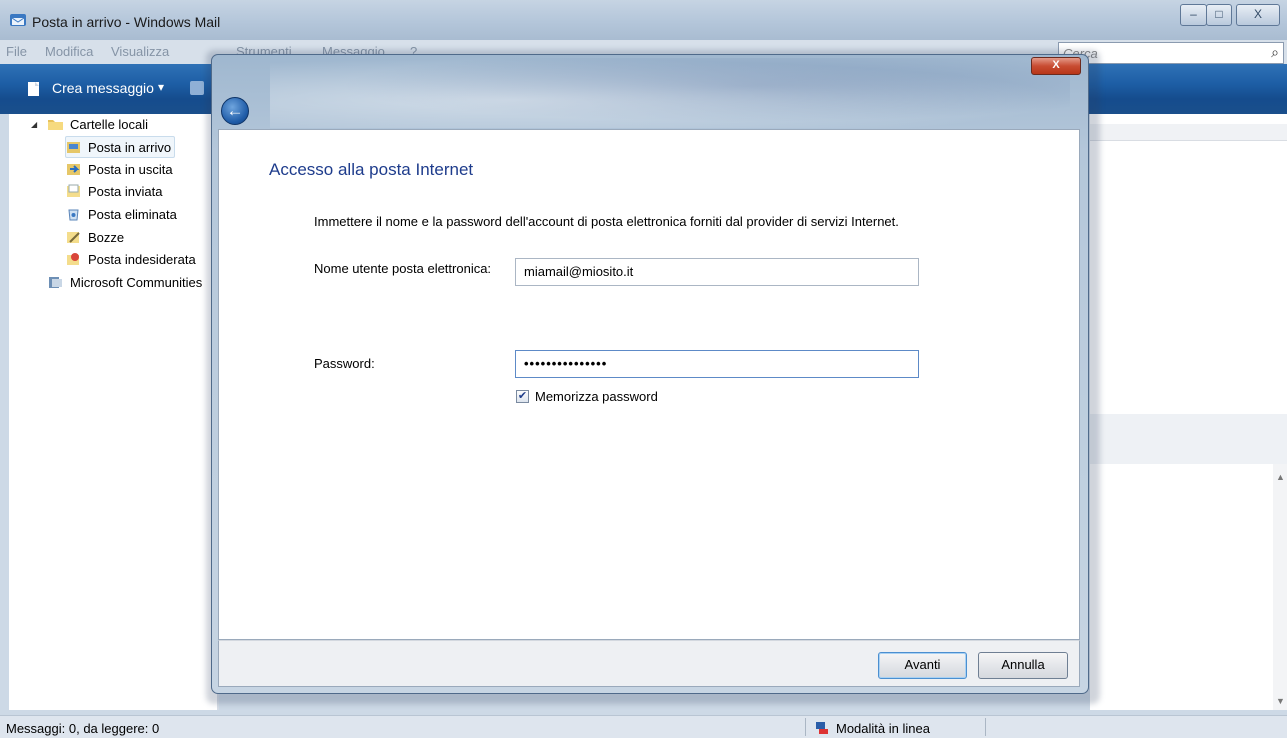 The width and height of the screenshot is (1287, 738). Describe the element at coordinates (1280, 701) in the screenshot. I see `scroll-down-icon: ▼` at that location.